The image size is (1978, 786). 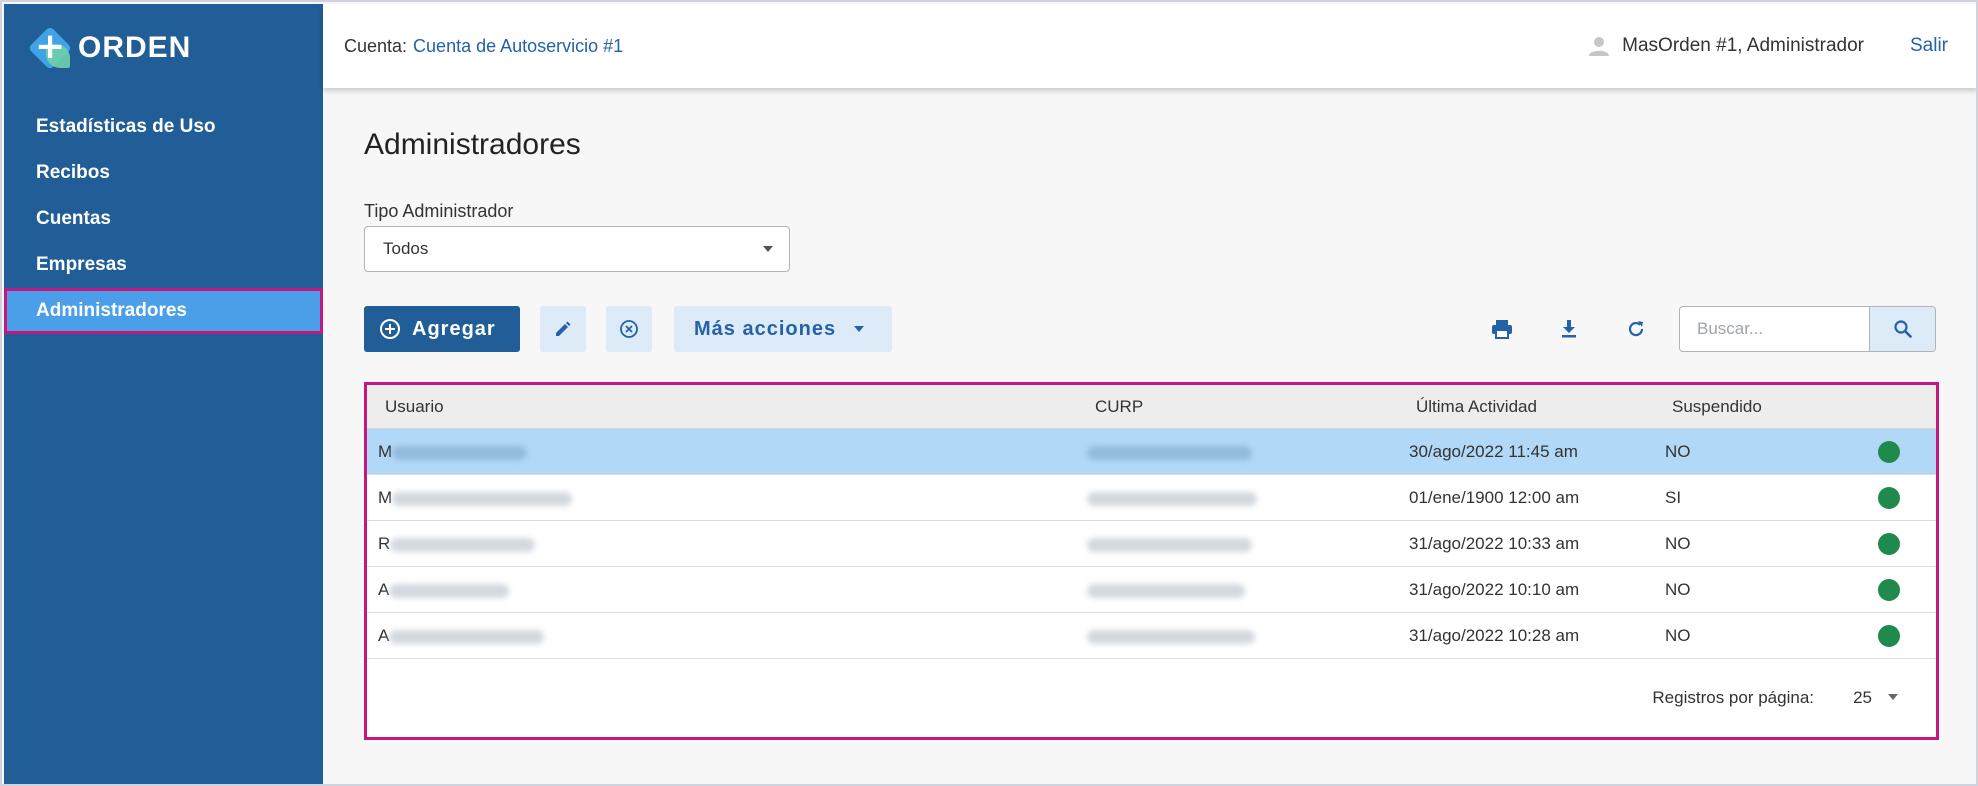 I want to click on refresh-button, so click(x=1636, y=329).